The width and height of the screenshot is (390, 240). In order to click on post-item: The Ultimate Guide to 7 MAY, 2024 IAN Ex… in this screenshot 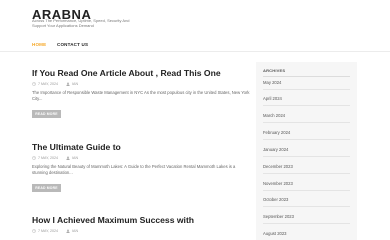, I will do `click(141, 168)`.